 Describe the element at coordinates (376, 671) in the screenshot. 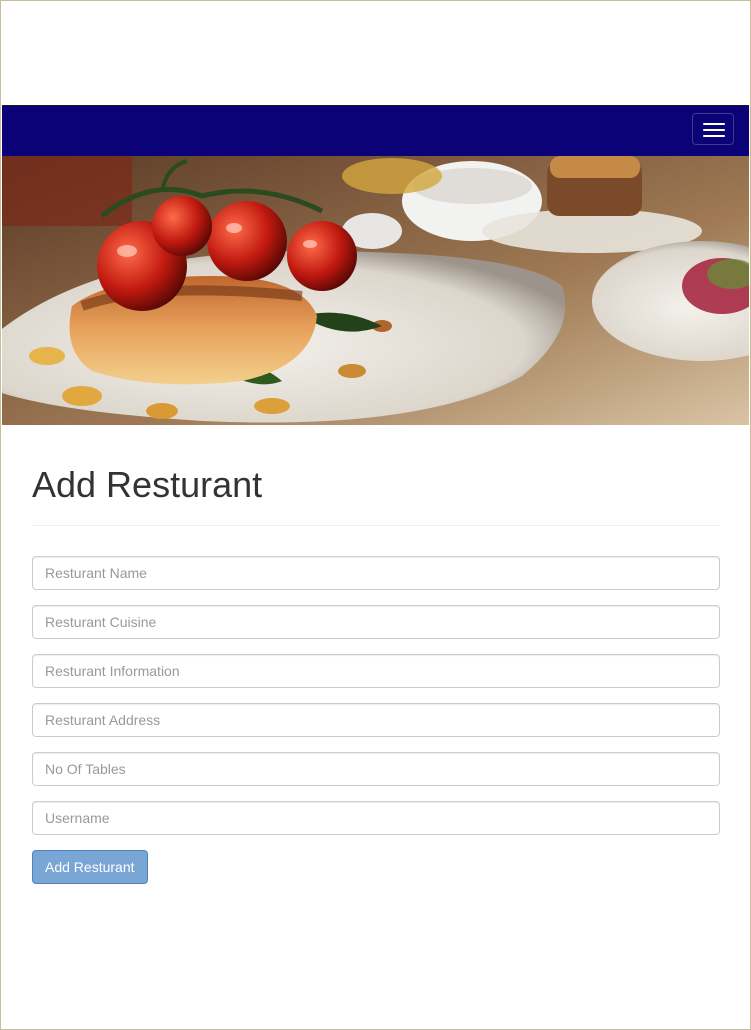

I see `restaurant-information-input` at that location.